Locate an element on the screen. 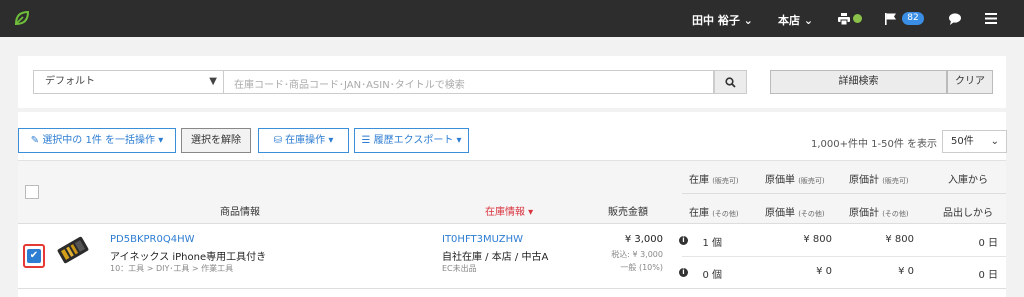 Image resolution: width=1024 pixels, height=297 pixels. cost-unit-other: ¥ 0 is located at coordinates (824, 271).